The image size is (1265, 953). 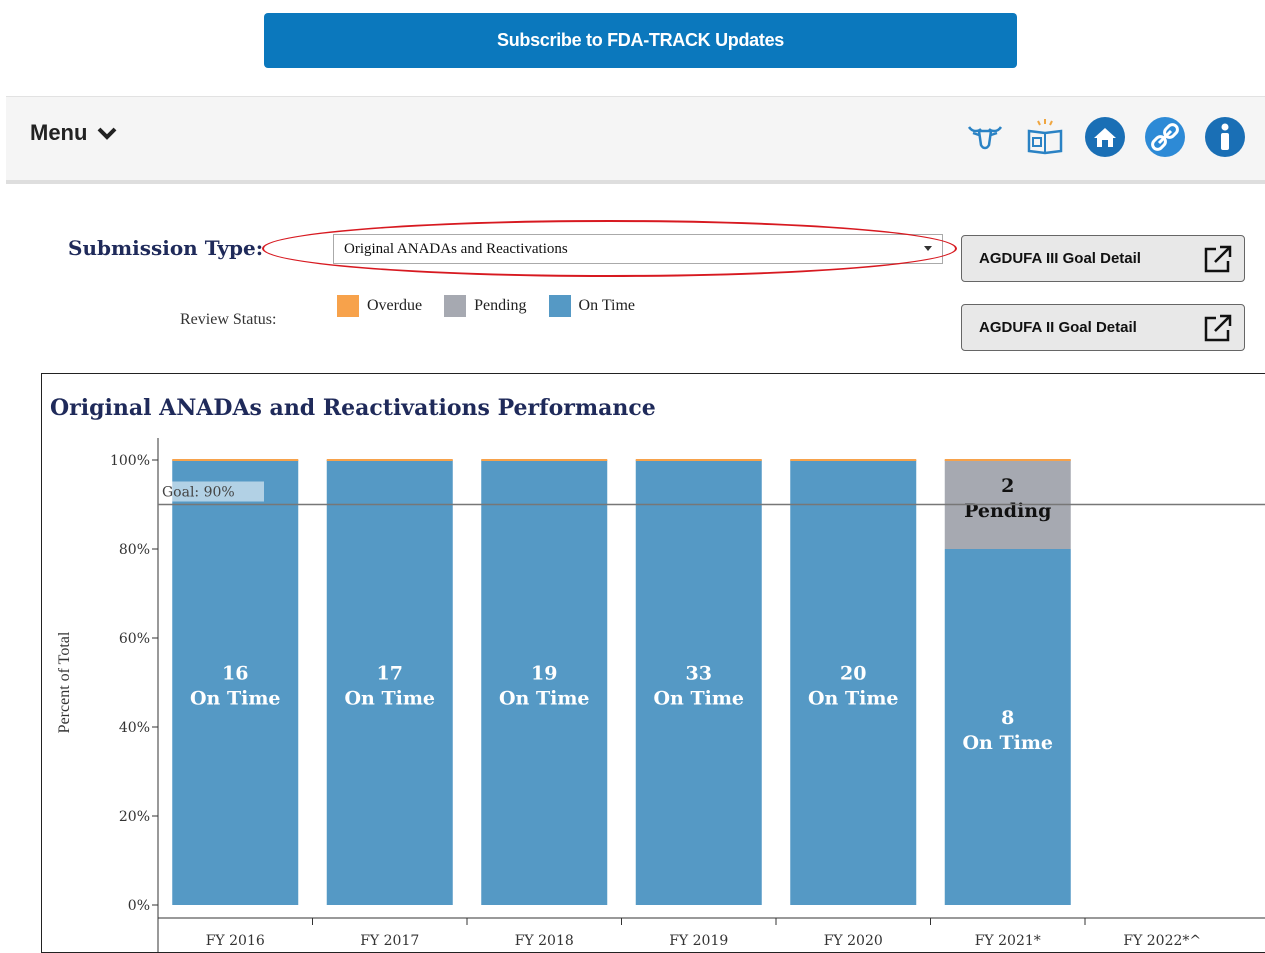 I want to click on status-legend: Overdue Pending On Time, so click(x=486, y=306).